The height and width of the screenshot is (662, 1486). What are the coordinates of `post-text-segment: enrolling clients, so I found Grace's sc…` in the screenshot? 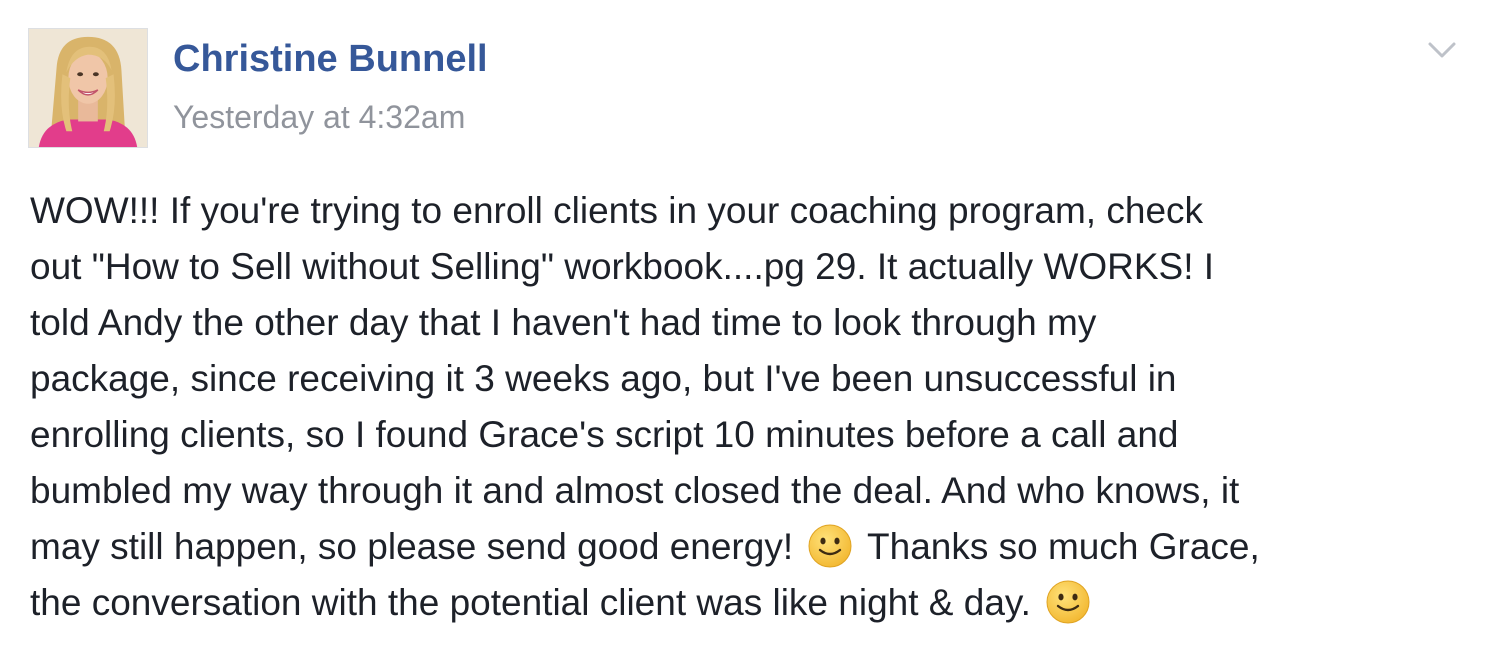 It's located at (604, 434).